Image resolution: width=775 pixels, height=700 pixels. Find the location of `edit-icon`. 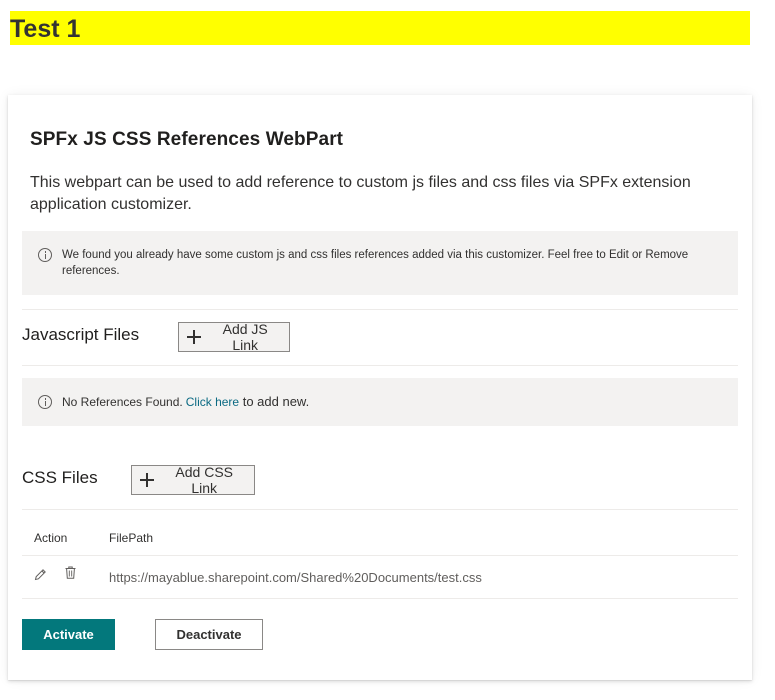

edit-icon is located at coordinates (40, 574).